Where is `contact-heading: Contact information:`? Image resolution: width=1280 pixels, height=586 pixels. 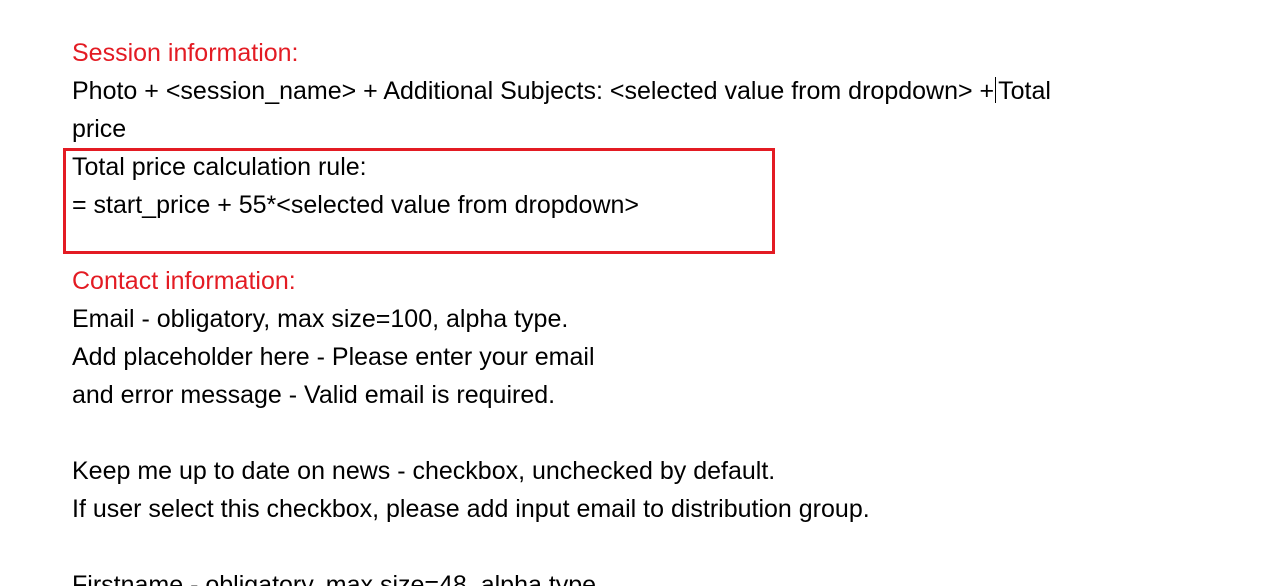 contact-heading: Contact information: is located at coordinates (184, 281).